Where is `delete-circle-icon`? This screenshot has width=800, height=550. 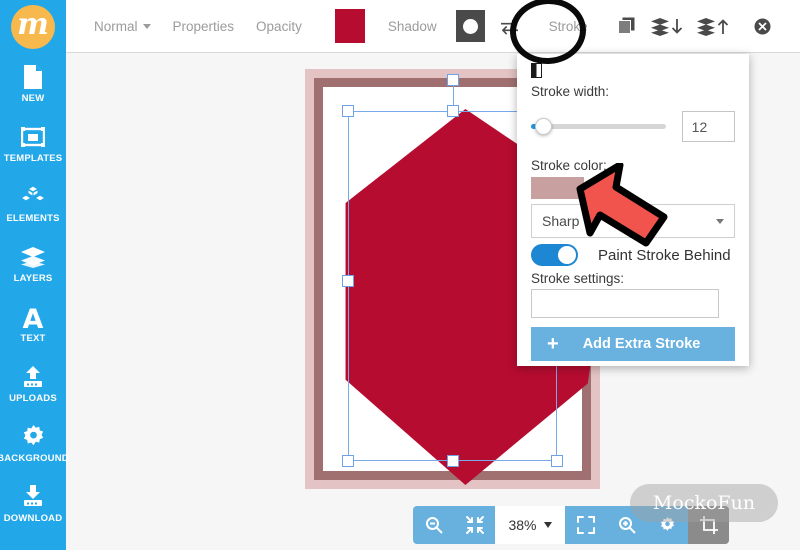 delete-circle-icon is located at coordinates (763, 26).